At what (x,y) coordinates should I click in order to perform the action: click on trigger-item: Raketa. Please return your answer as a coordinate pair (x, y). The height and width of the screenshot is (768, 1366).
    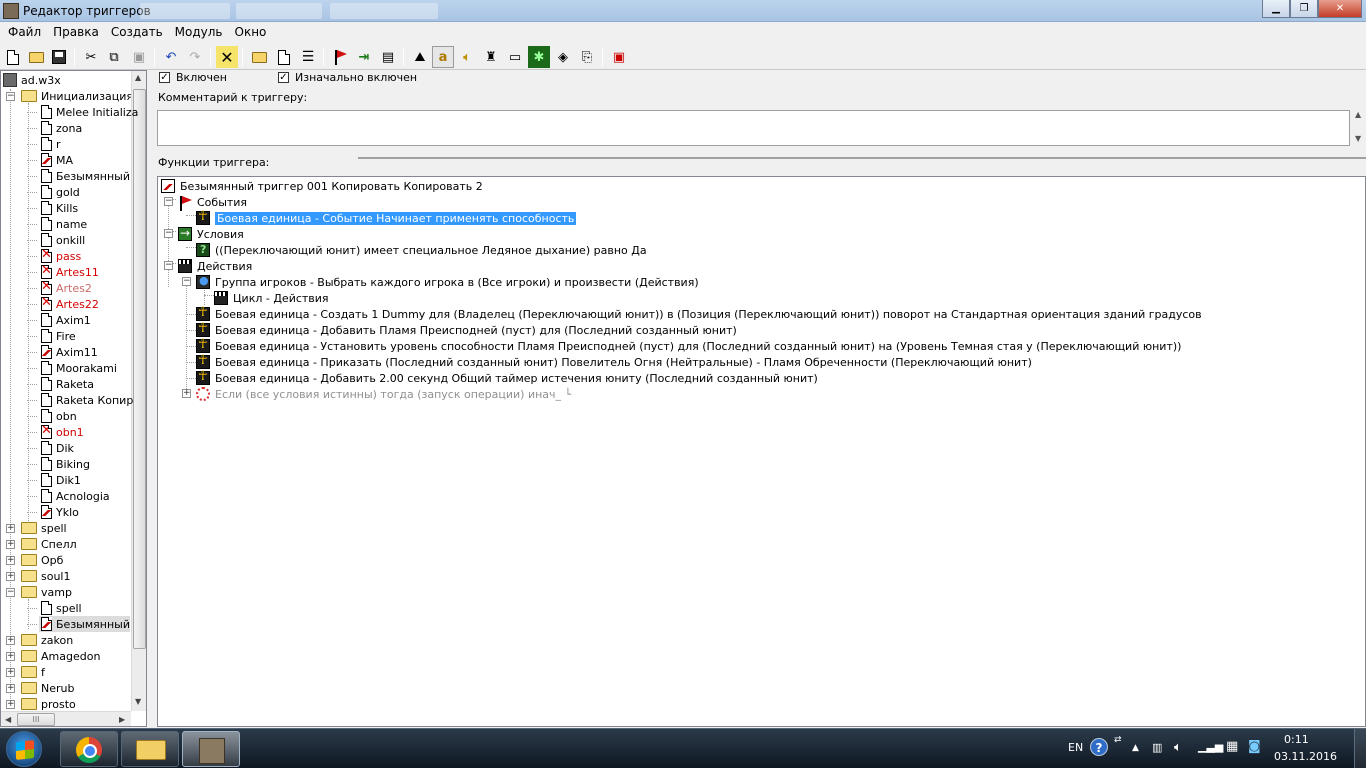
    Looking at the image, I should click on (66, 384).